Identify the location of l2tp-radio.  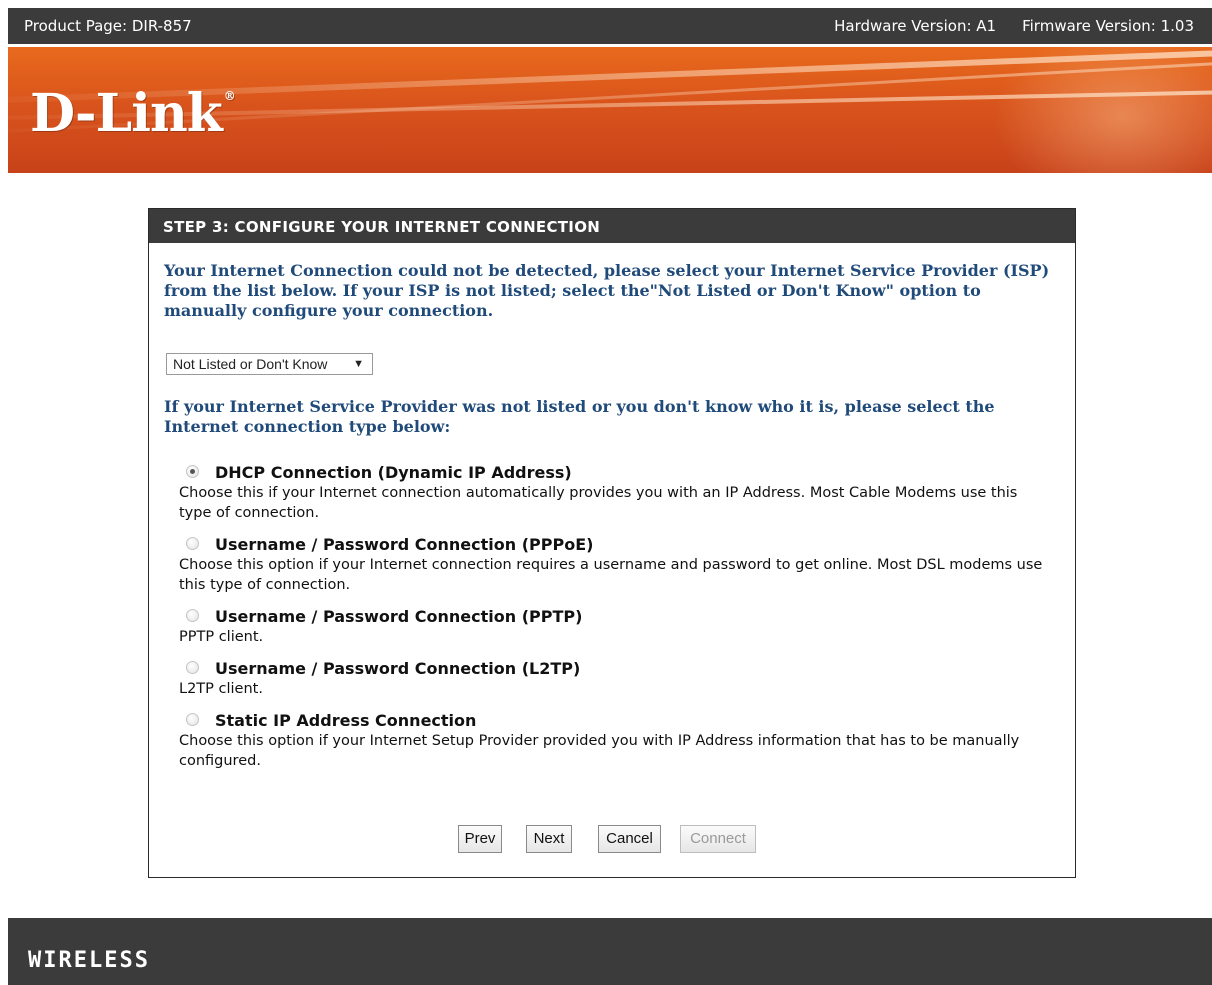
(192, 667).